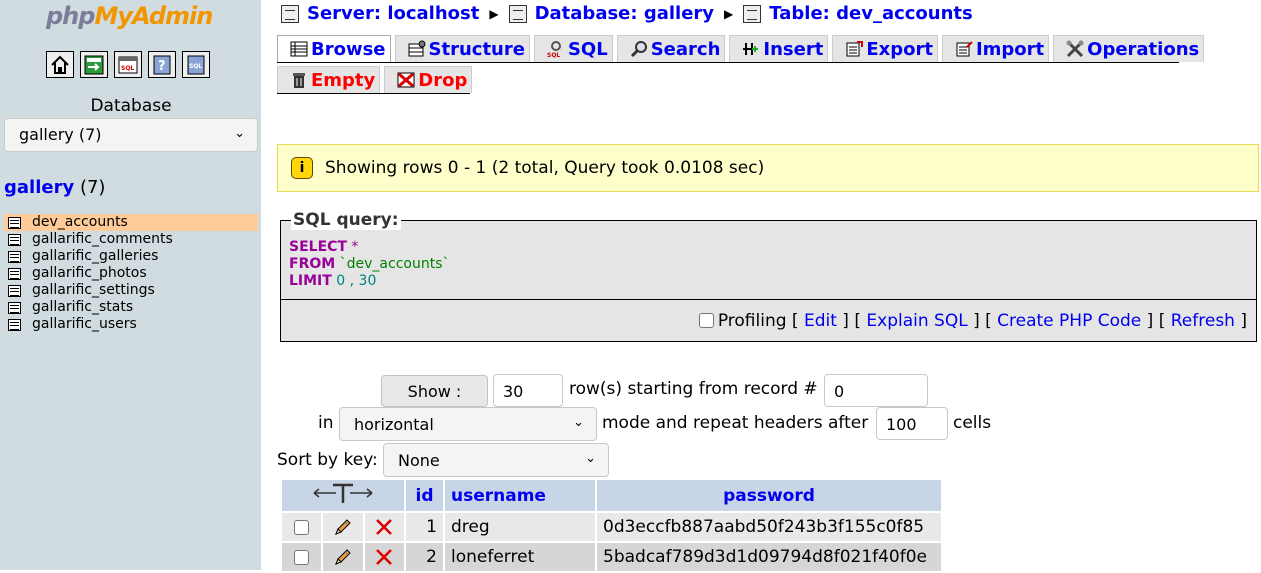 The height and width of the screenshot is (573, 1261). I want to click on insert-icon, so click(751, 49).